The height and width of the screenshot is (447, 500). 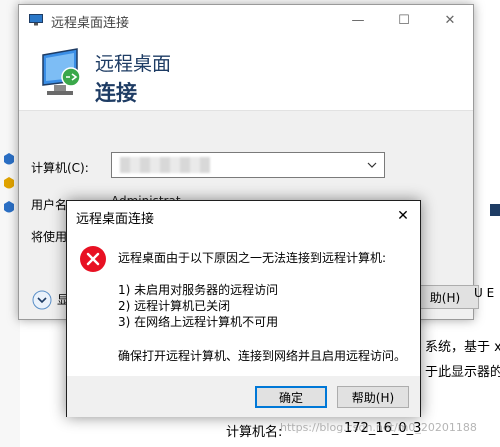 What do you see at coordinates (445, 297) in the screenshot?
I see `rdp-help-button: 助(H)` at bounding box center [445, 297].